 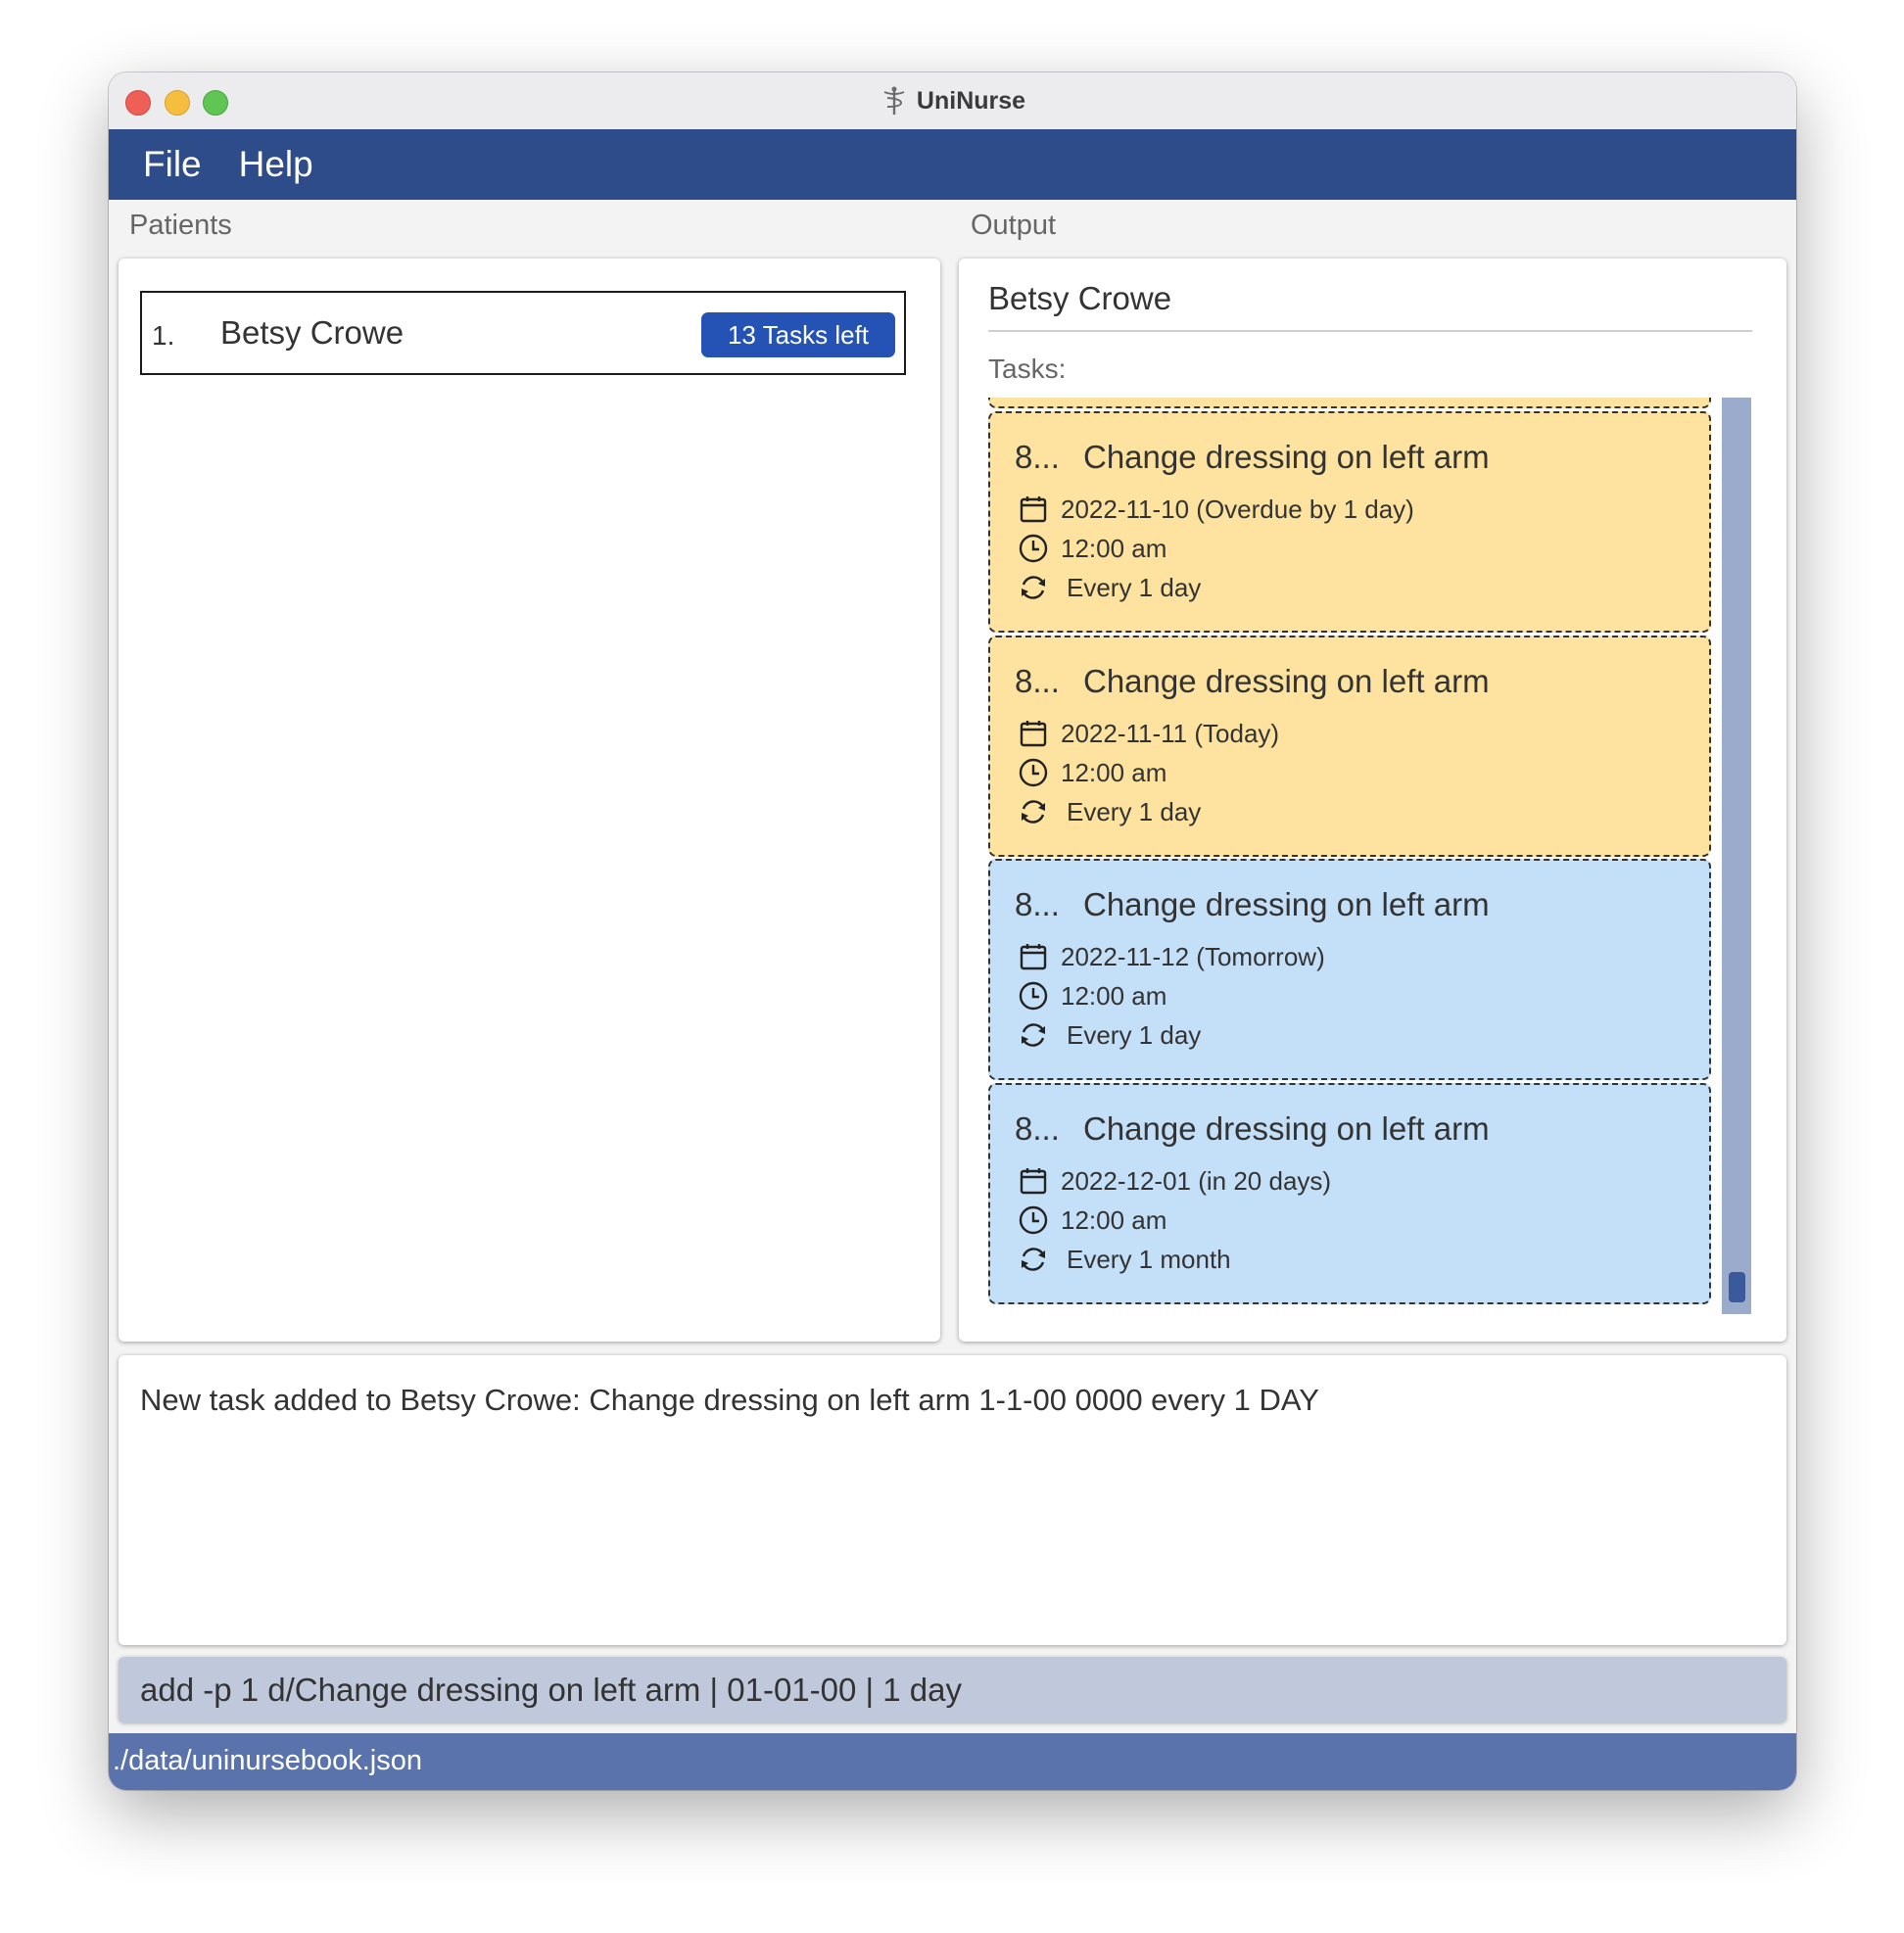 I want to click on task-date-row: 2022-11-12 (Tomorrow), so click(x=1171, y=956).